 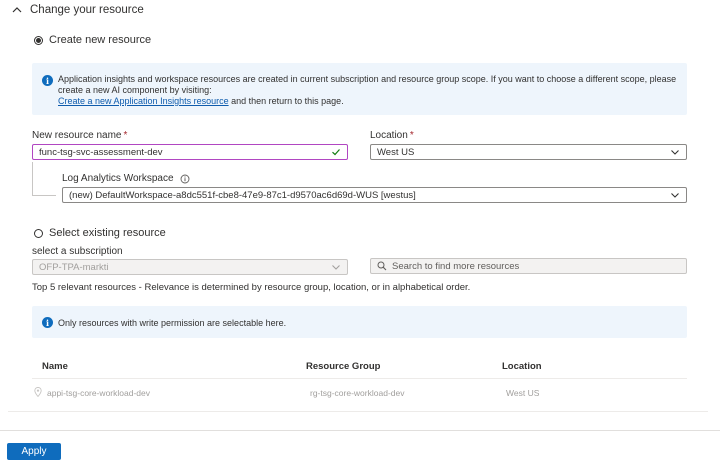 What do you see at coordinates (336, 152) in the screenshot?
I see `checkmark-icon` at bounding box center [336, 152].